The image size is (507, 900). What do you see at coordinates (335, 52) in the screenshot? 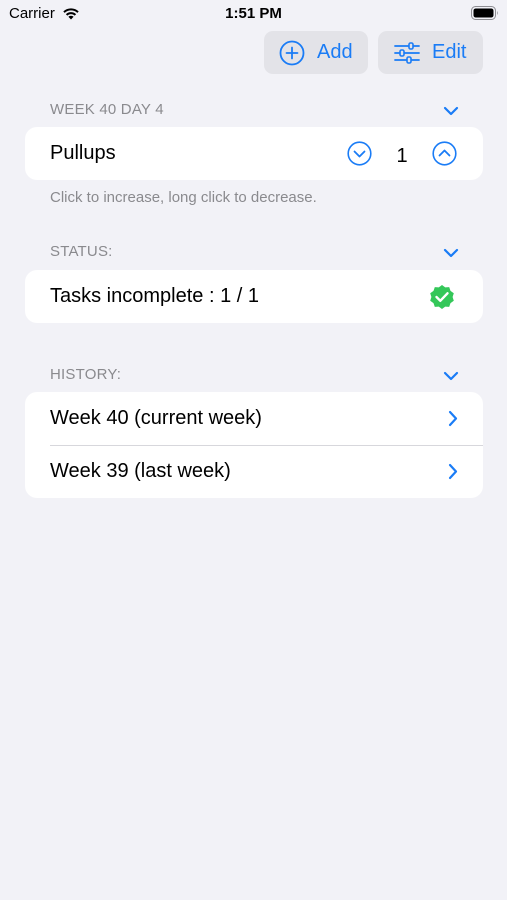
I see `add-button-label: Add` at bounding box center [335, 52].